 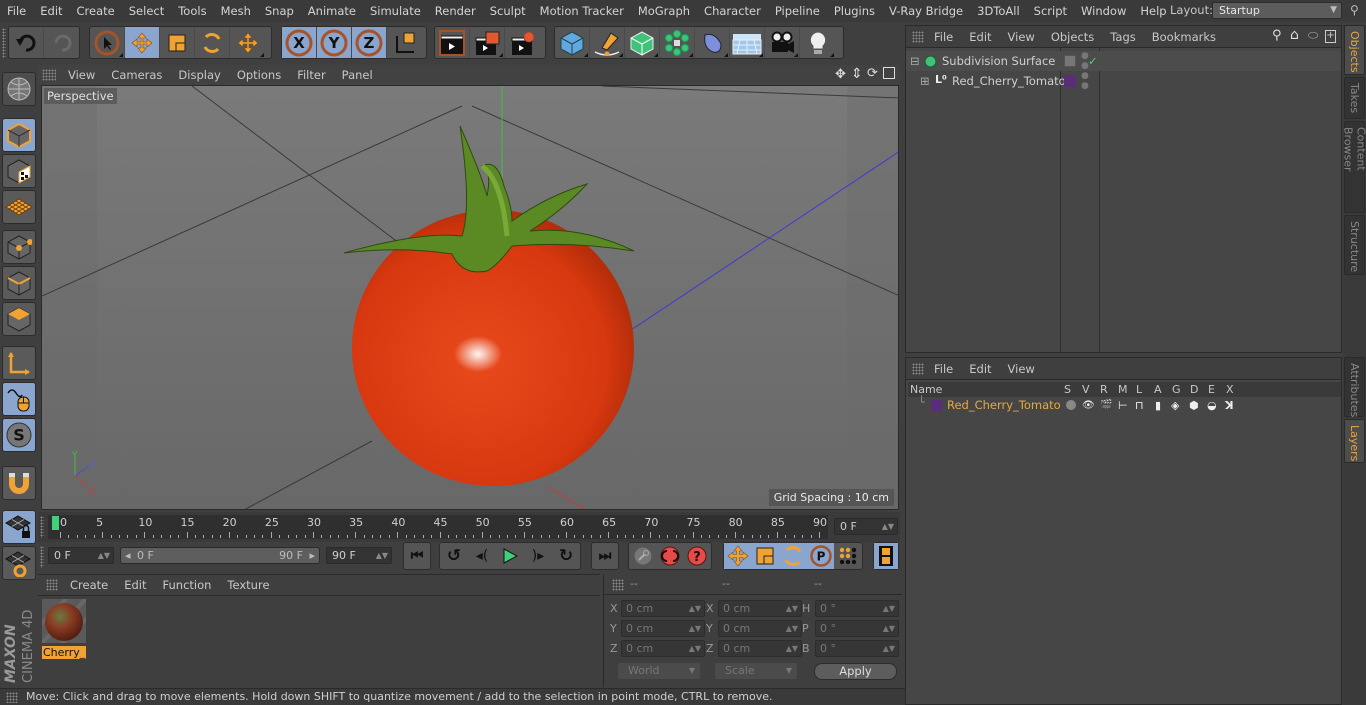 I want to click on viewport-menu-display: Display, so click(x=199, y=75).